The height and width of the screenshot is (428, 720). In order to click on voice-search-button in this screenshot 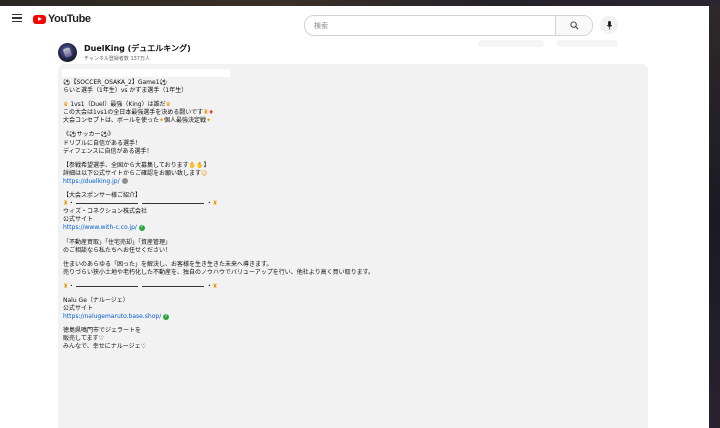, I will do `click(609, 25)`.